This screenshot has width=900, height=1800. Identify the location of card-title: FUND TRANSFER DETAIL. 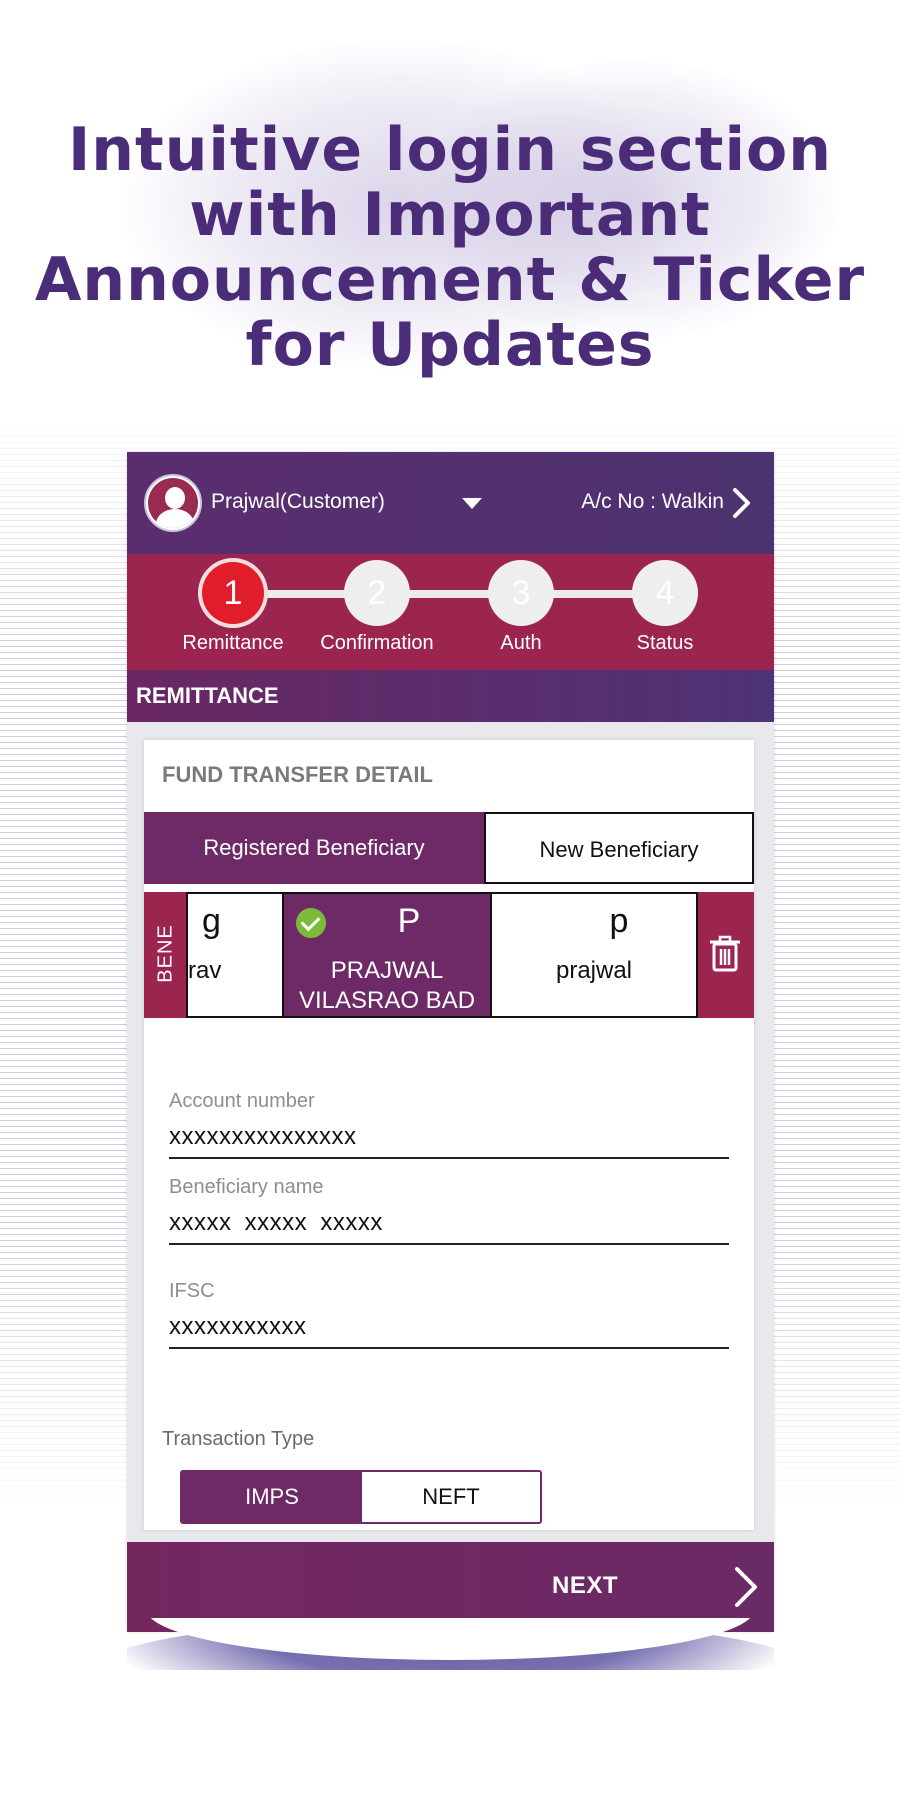
(297, 774).